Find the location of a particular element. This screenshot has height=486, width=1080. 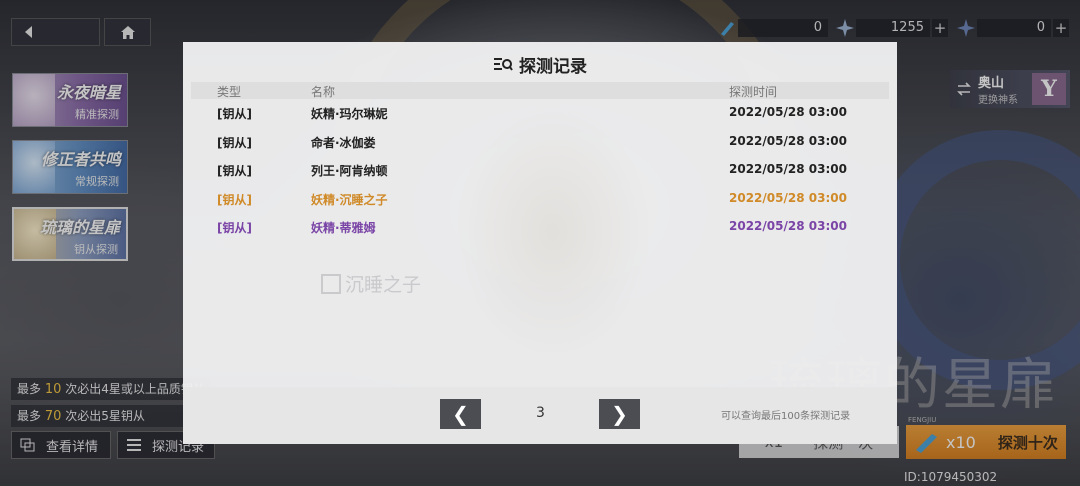

row-name: 妖精·玛尔琳妮 is located at coordinates (349, 114).